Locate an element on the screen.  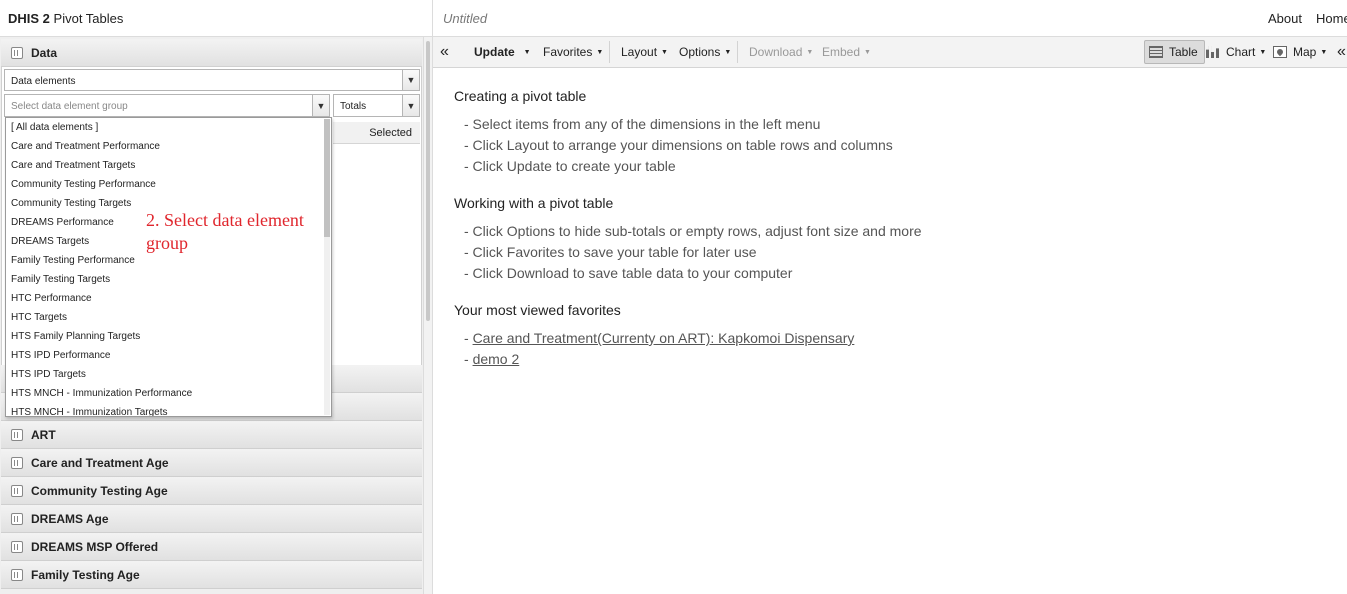
panel-splitter is located at coordinates (428, 315).